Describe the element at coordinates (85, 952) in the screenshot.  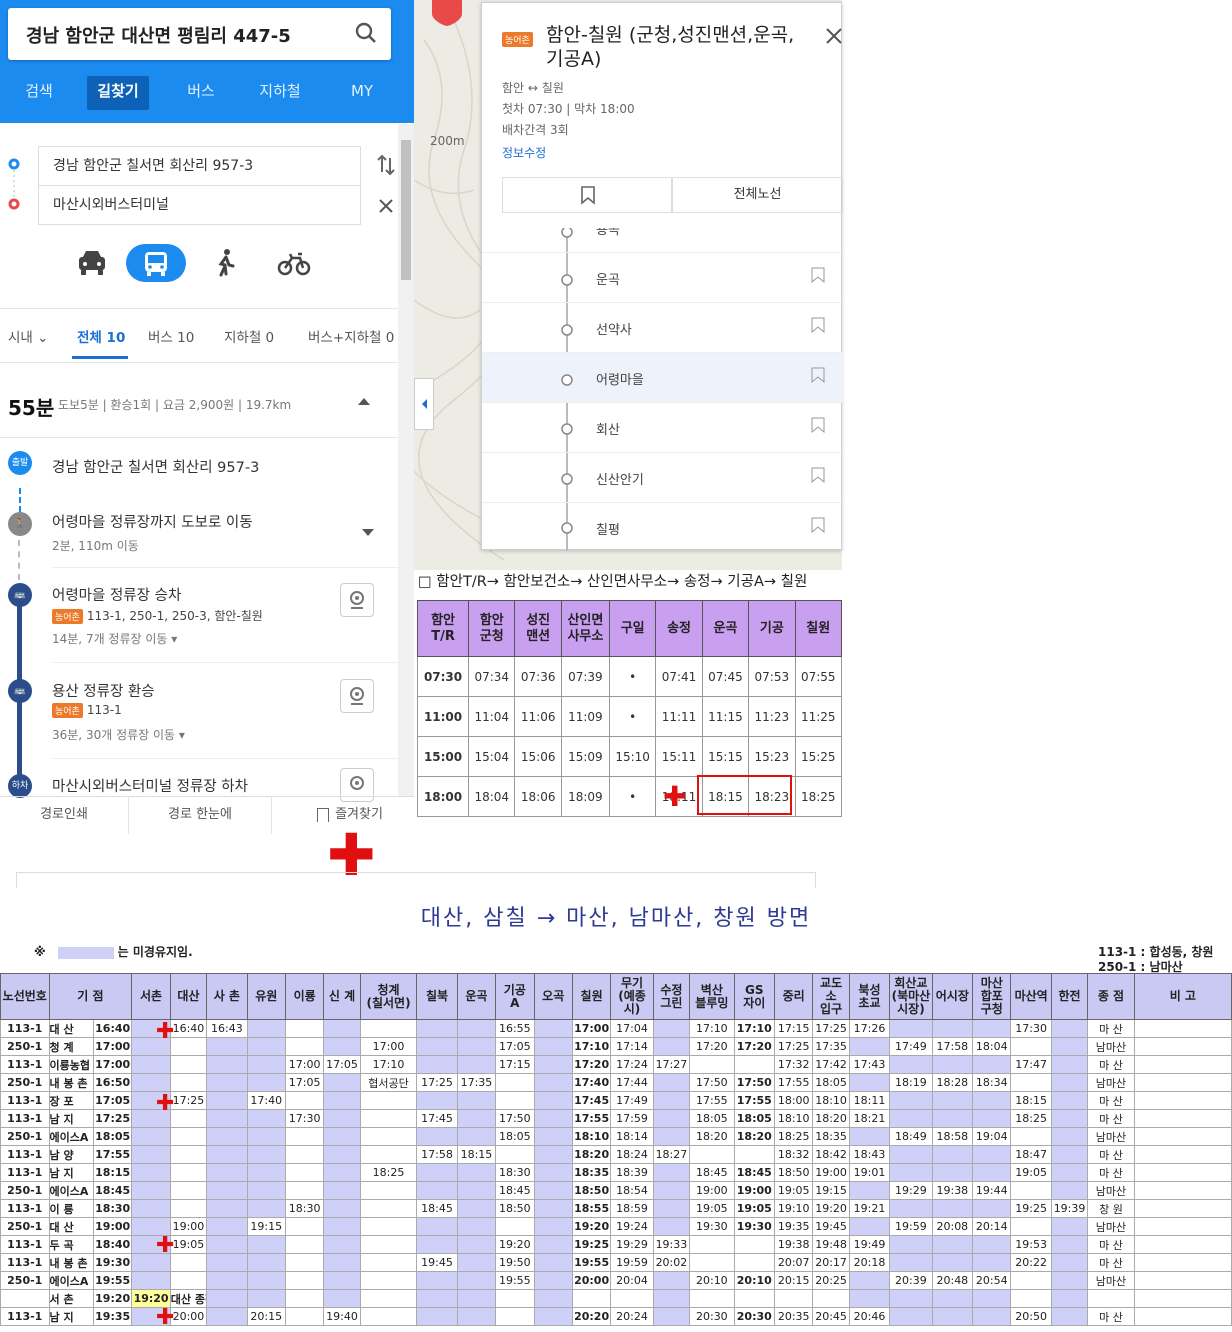
I see `legend-swatch` at that location.